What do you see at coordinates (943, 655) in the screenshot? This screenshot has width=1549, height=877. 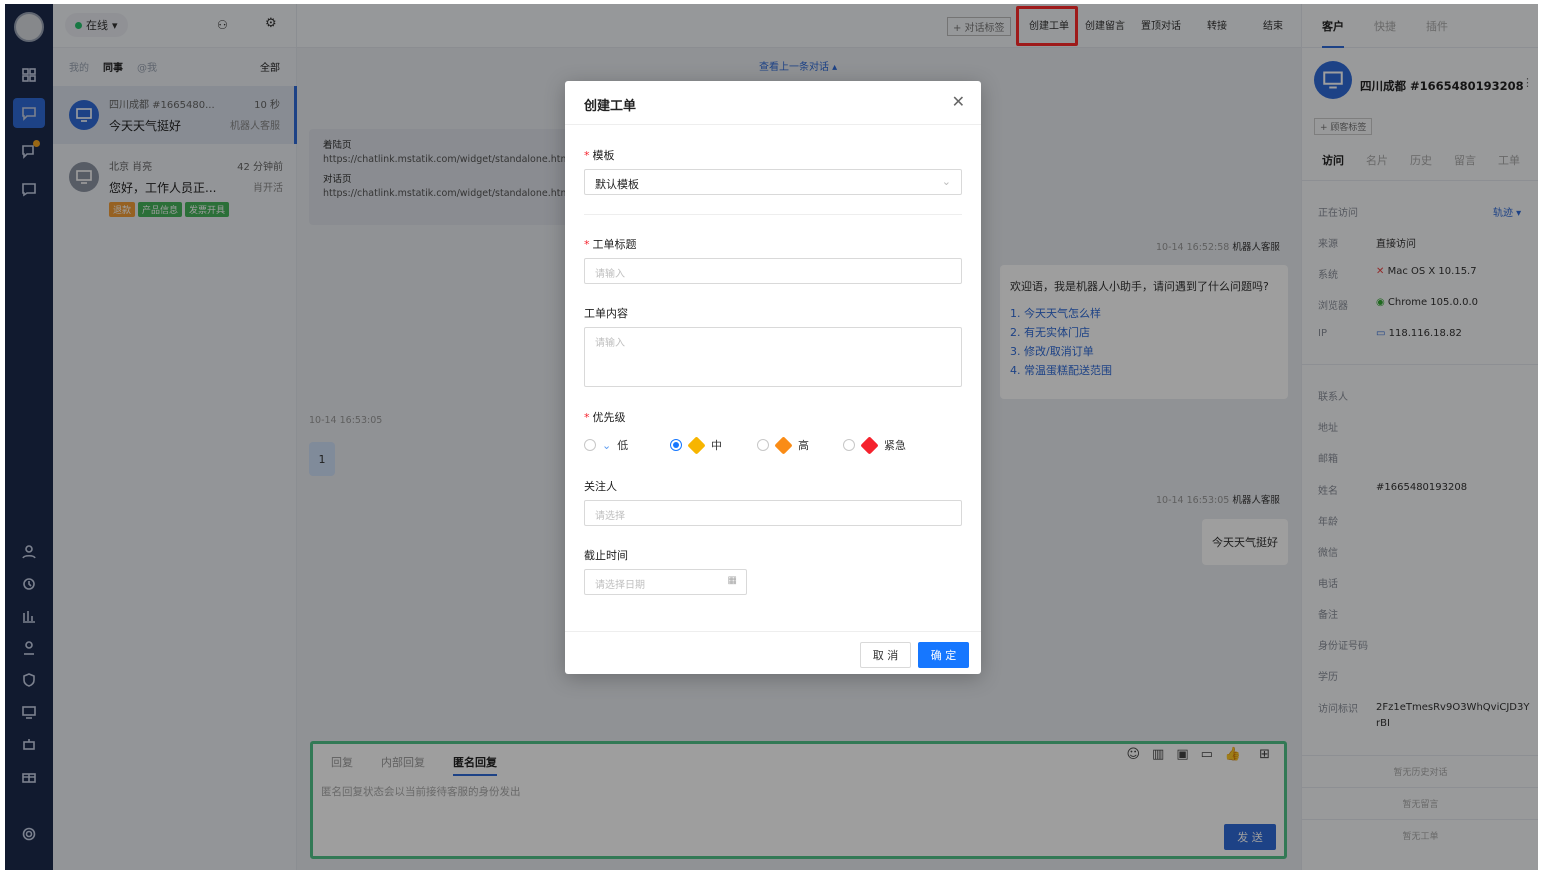 I see `confirm-button: 确 定` at bounding box center [943, 655].